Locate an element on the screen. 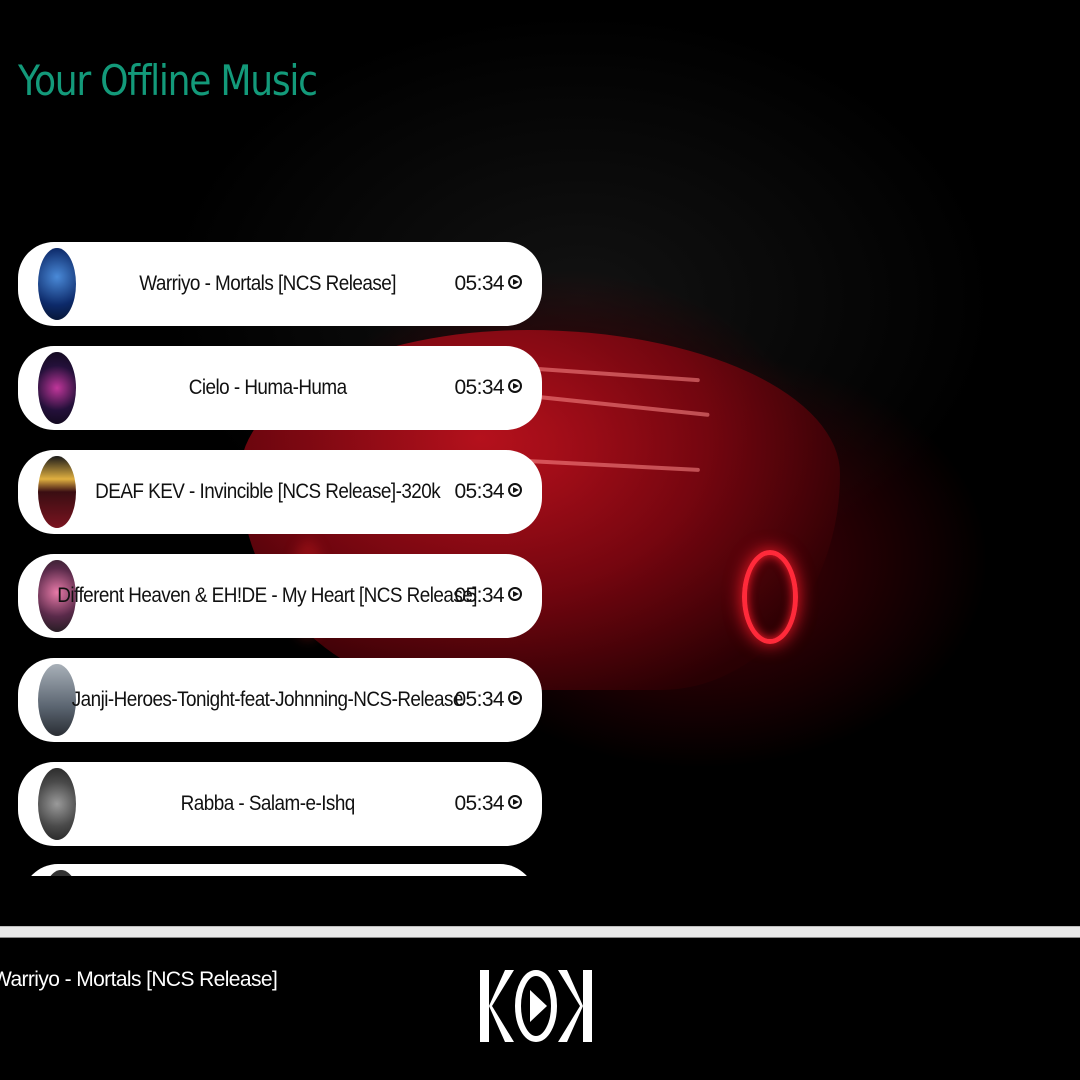 The image size is (1080, 1080). skip-previous-icon is located at coordinates (497, 1006).